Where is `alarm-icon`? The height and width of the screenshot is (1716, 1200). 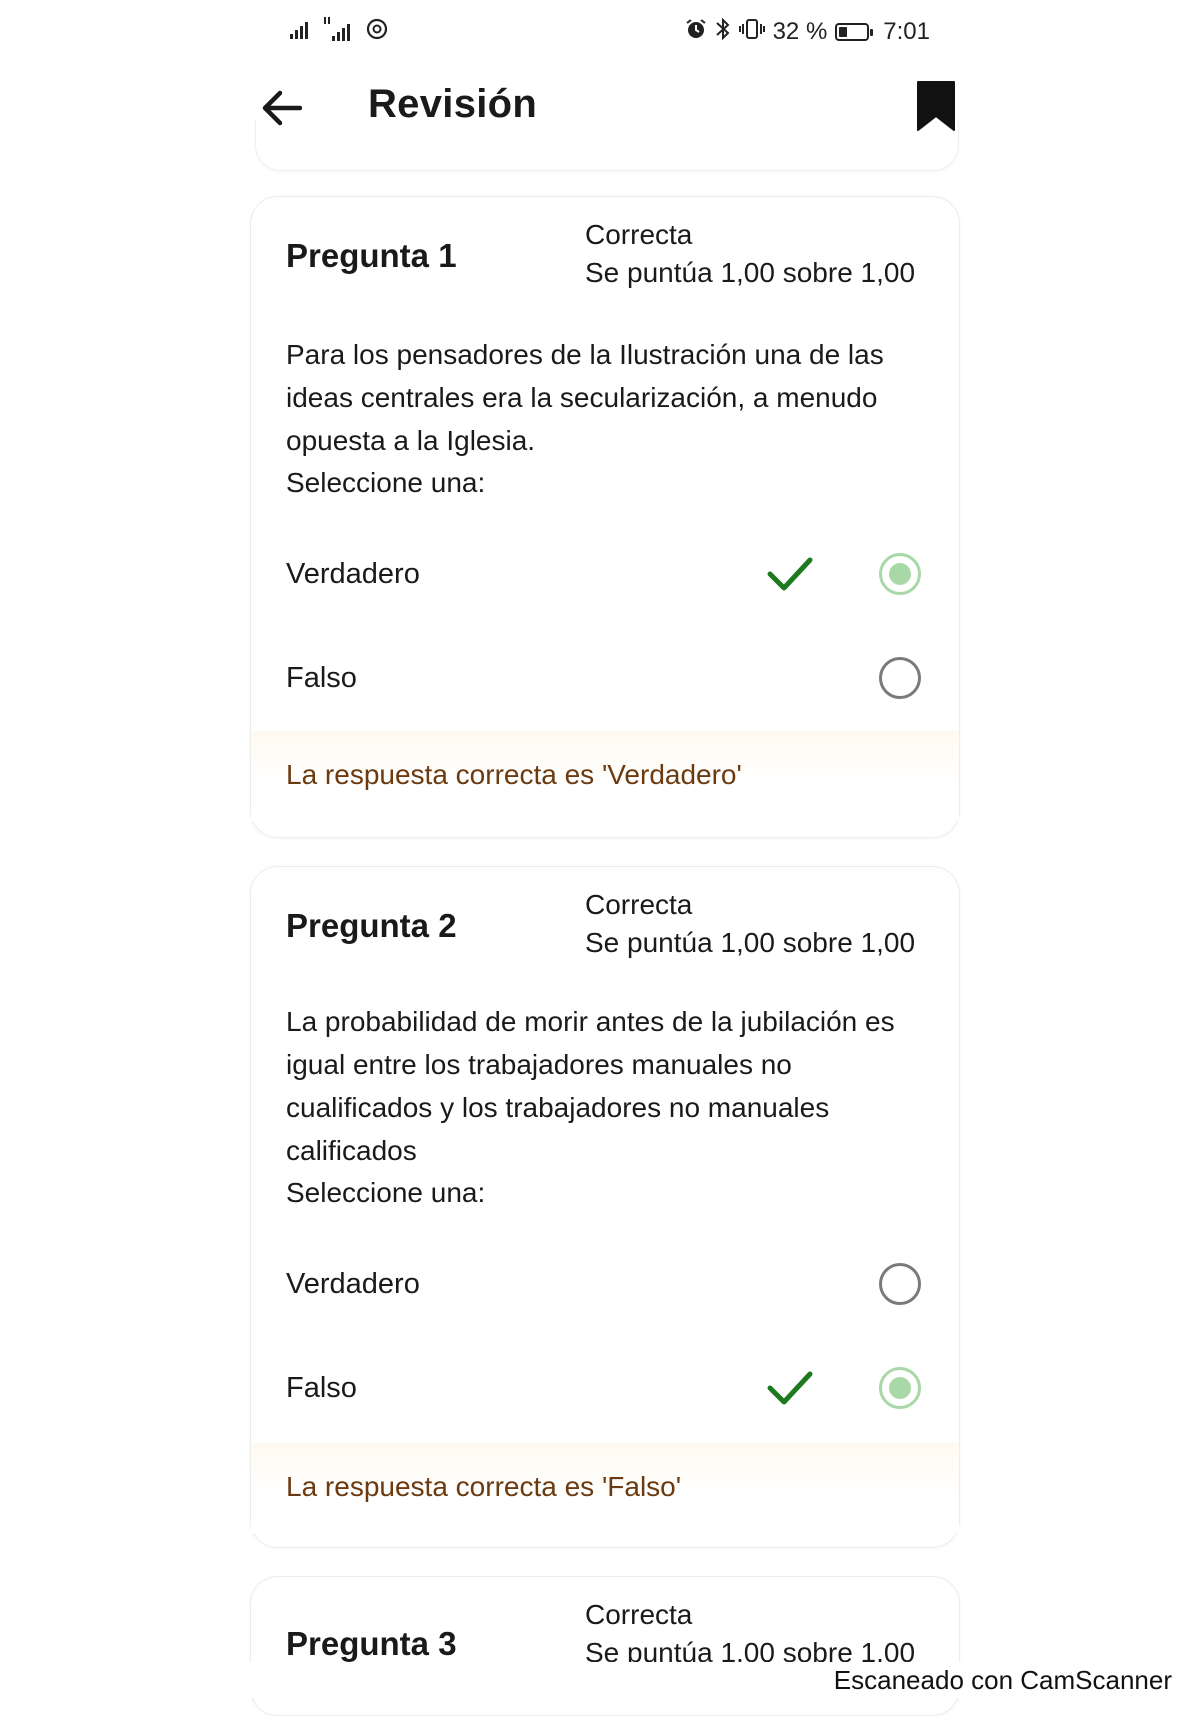 alarm-icon is located at coordinates (696, 32).